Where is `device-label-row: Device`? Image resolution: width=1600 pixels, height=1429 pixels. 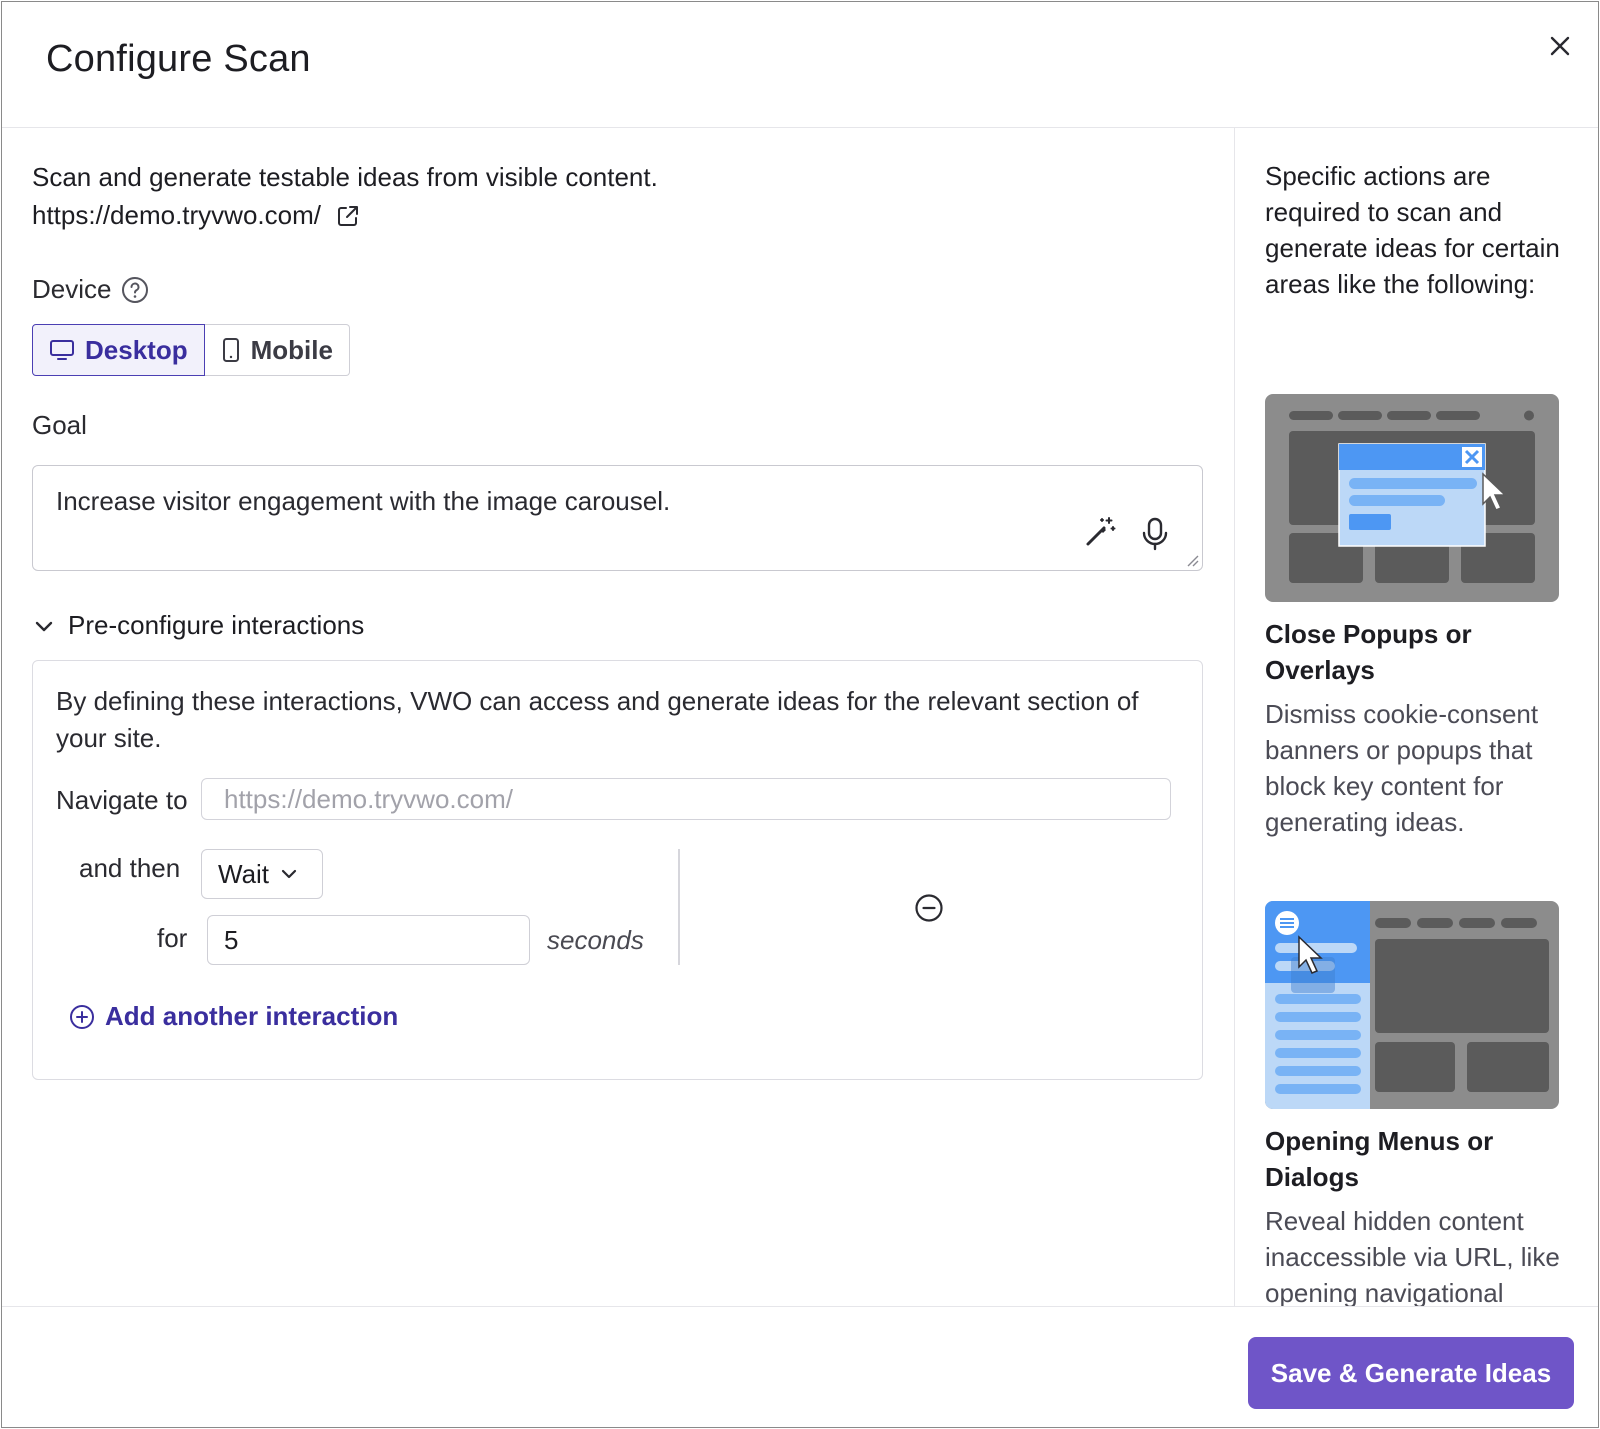
device-label-row: Device is located at coordinates (90, 289).